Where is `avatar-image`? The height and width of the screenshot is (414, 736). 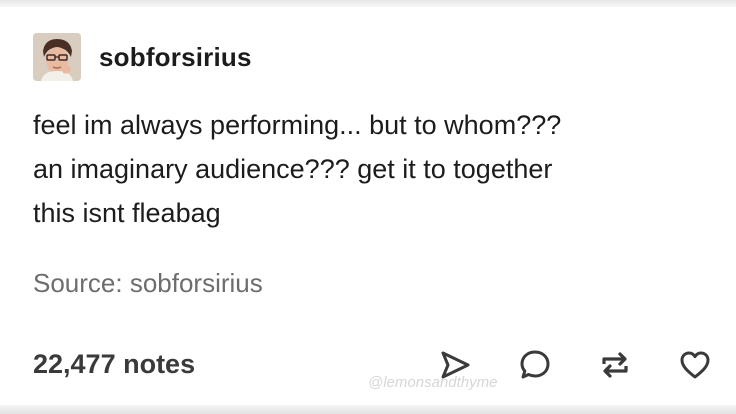 avatar-image is located at coordinates (57, 57).